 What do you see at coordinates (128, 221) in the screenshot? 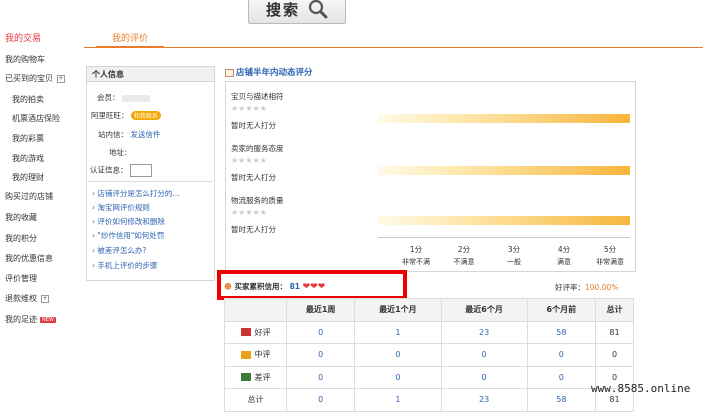
I see `faq-link: › 评价如何修改和删除` at bounding box center [128, 221].